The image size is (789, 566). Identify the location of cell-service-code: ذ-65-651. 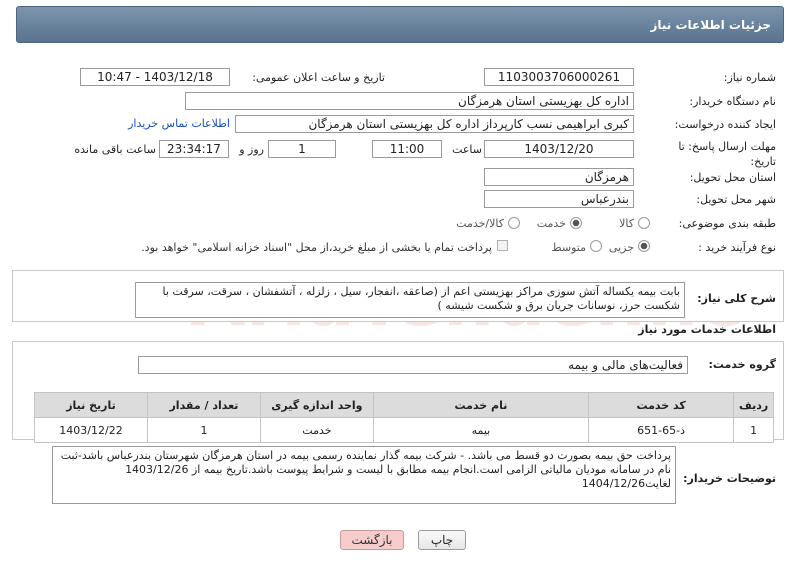
(661, 430).